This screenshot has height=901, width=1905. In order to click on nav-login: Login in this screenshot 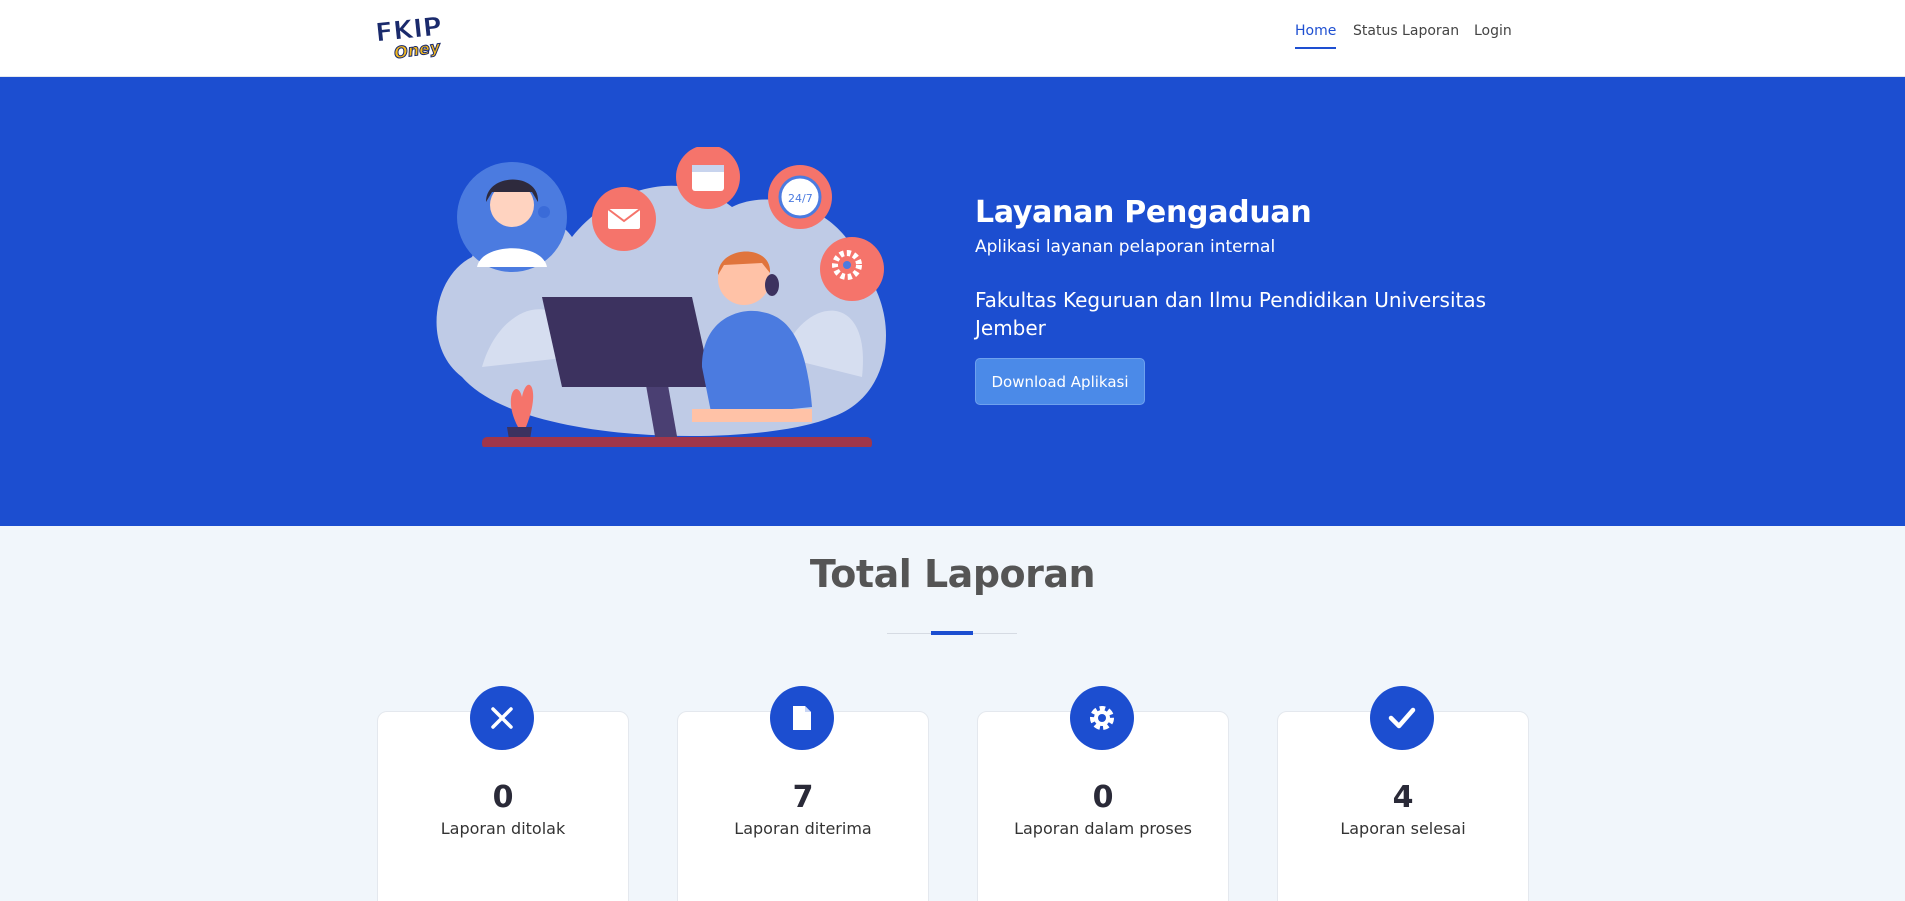, I will do `click(1493, 31)`.